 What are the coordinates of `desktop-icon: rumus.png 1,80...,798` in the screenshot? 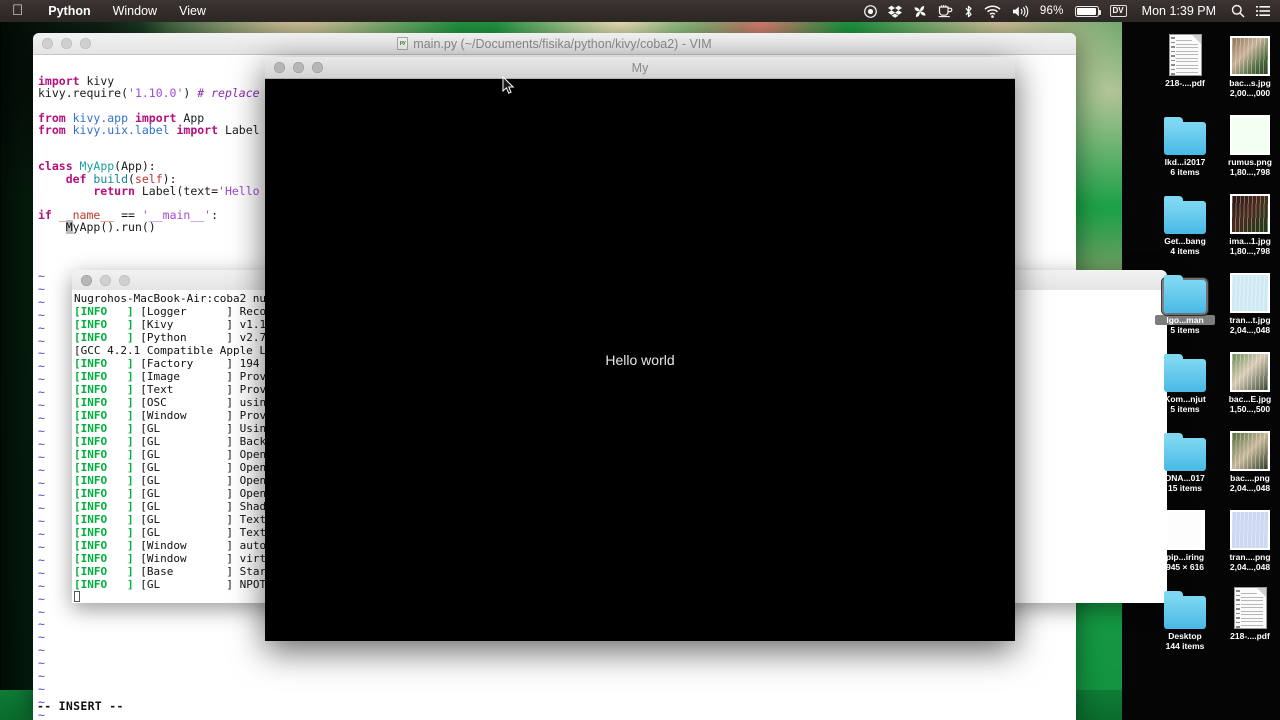 It's located at (1250, 140).